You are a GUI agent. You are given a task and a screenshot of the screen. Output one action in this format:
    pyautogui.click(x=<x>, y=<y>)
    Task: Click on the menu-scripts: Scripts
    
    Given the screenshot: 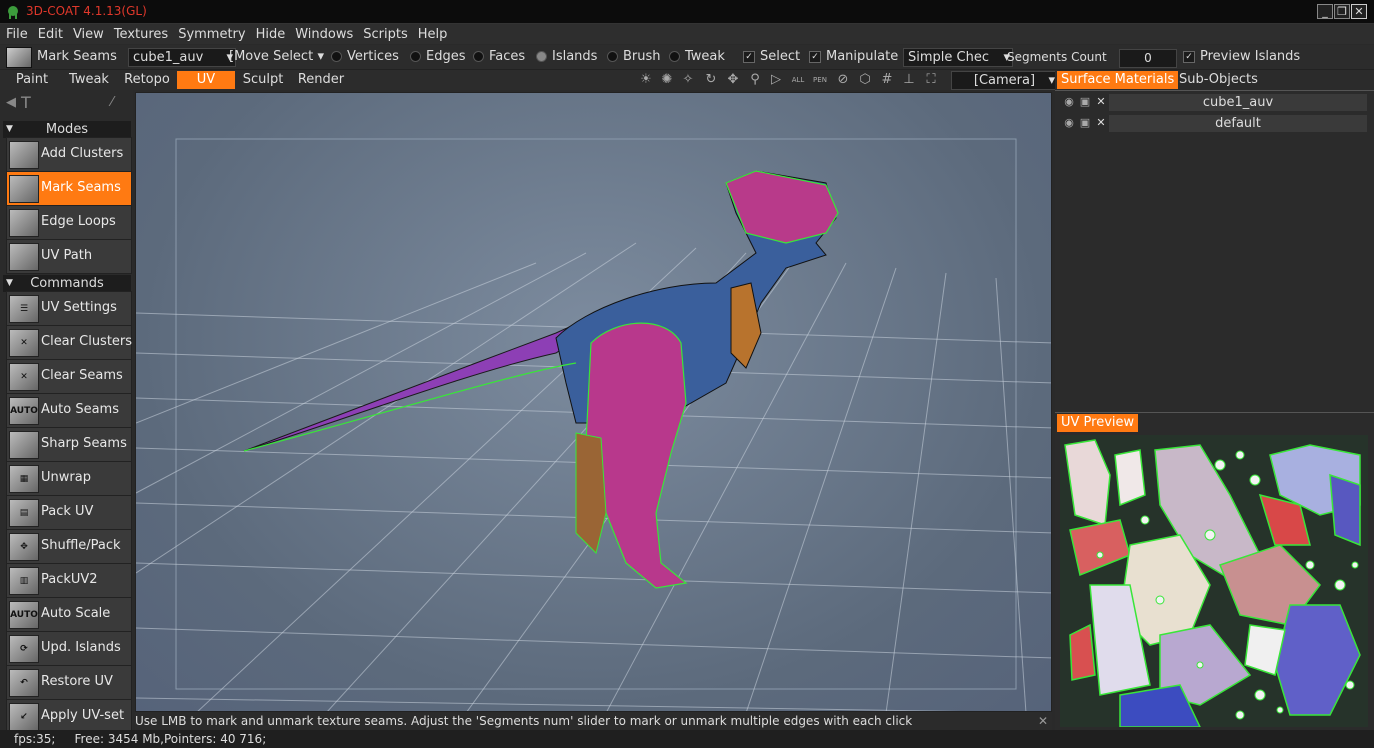 What is the action you would take?
    pyautogui.click(x=385, y=34)
    